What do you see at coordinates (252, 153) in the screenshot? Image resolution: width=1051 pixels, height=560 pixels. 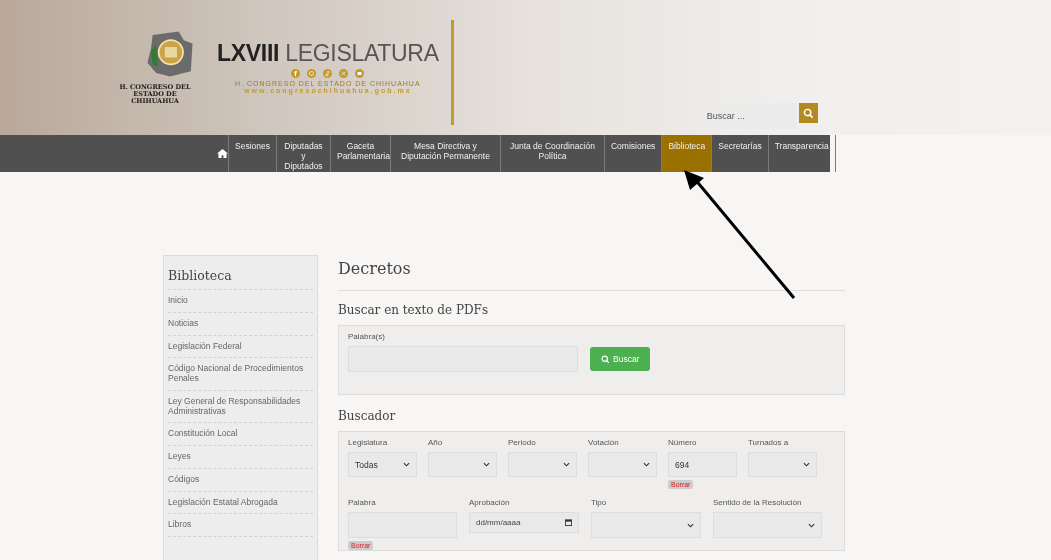 I see `nav-tab: Sesiones` at bounding box center [252, 153].